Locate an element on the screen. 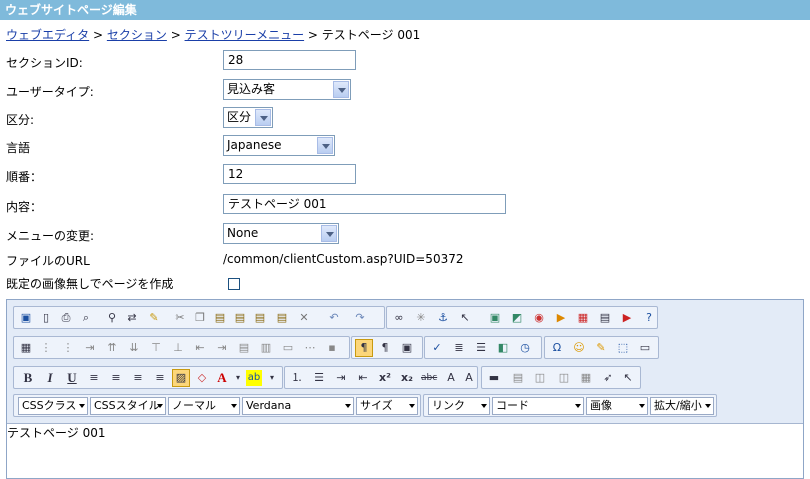 This screenshot has width=810, height=479. special-character-icon: Ω is located at coordinates (557, 348).